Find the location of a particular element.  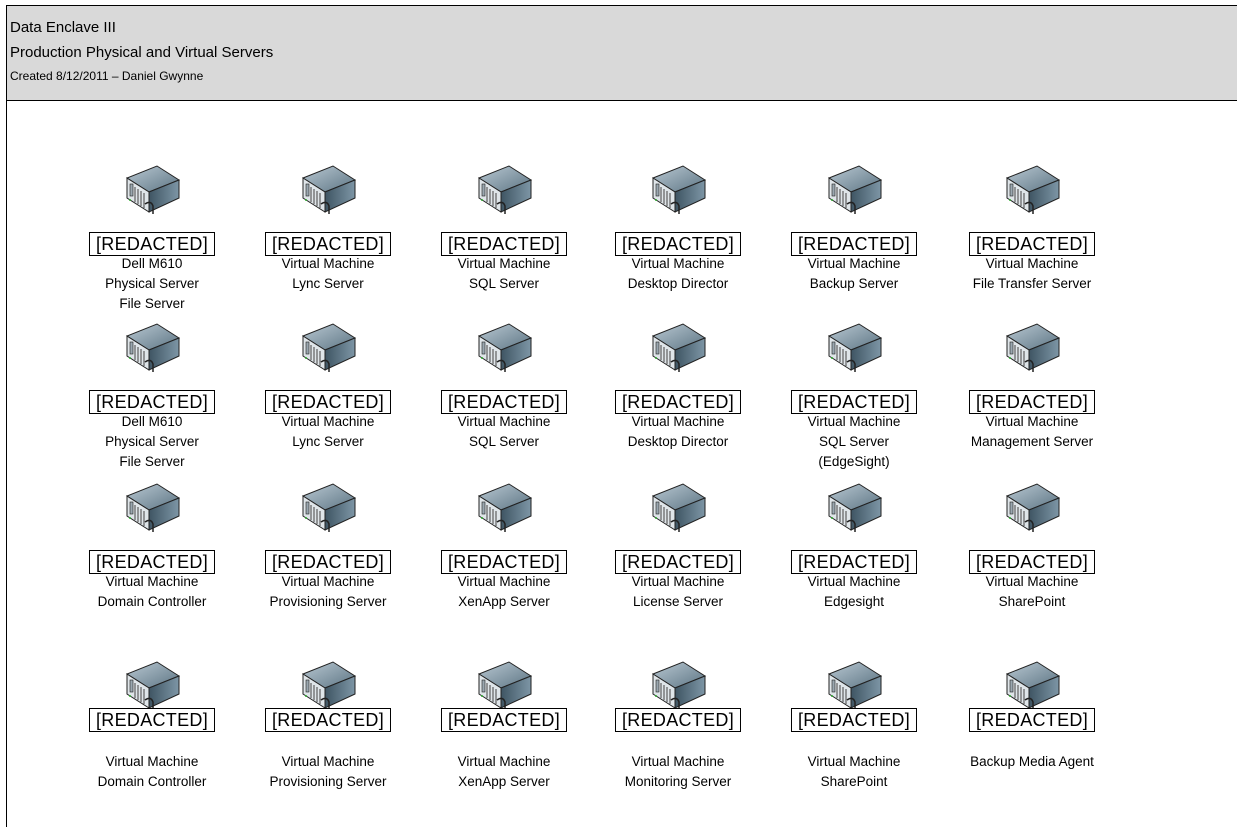

caption-line: Domain Controller is located at coordinates (152, 601).